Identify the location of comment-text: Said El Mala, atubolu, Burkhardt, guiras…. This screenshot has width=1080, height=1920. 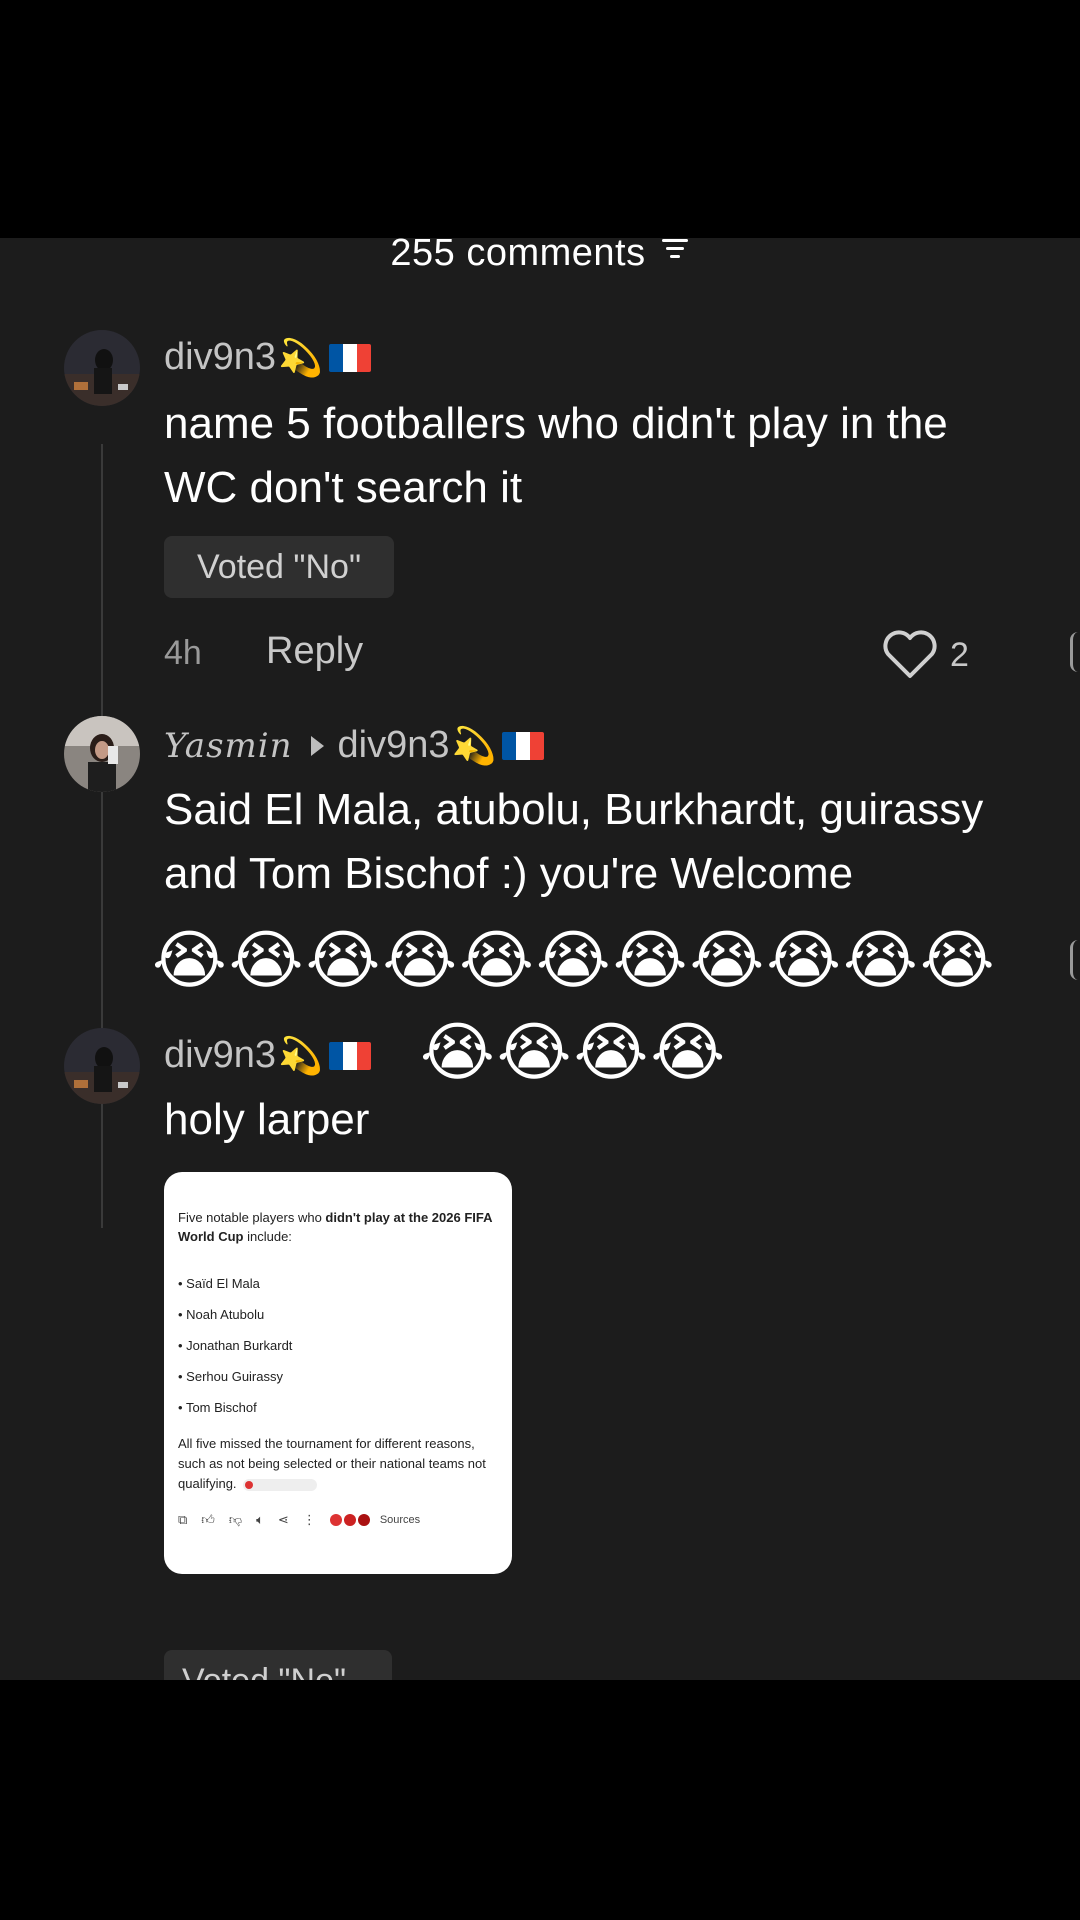
(574, 841).